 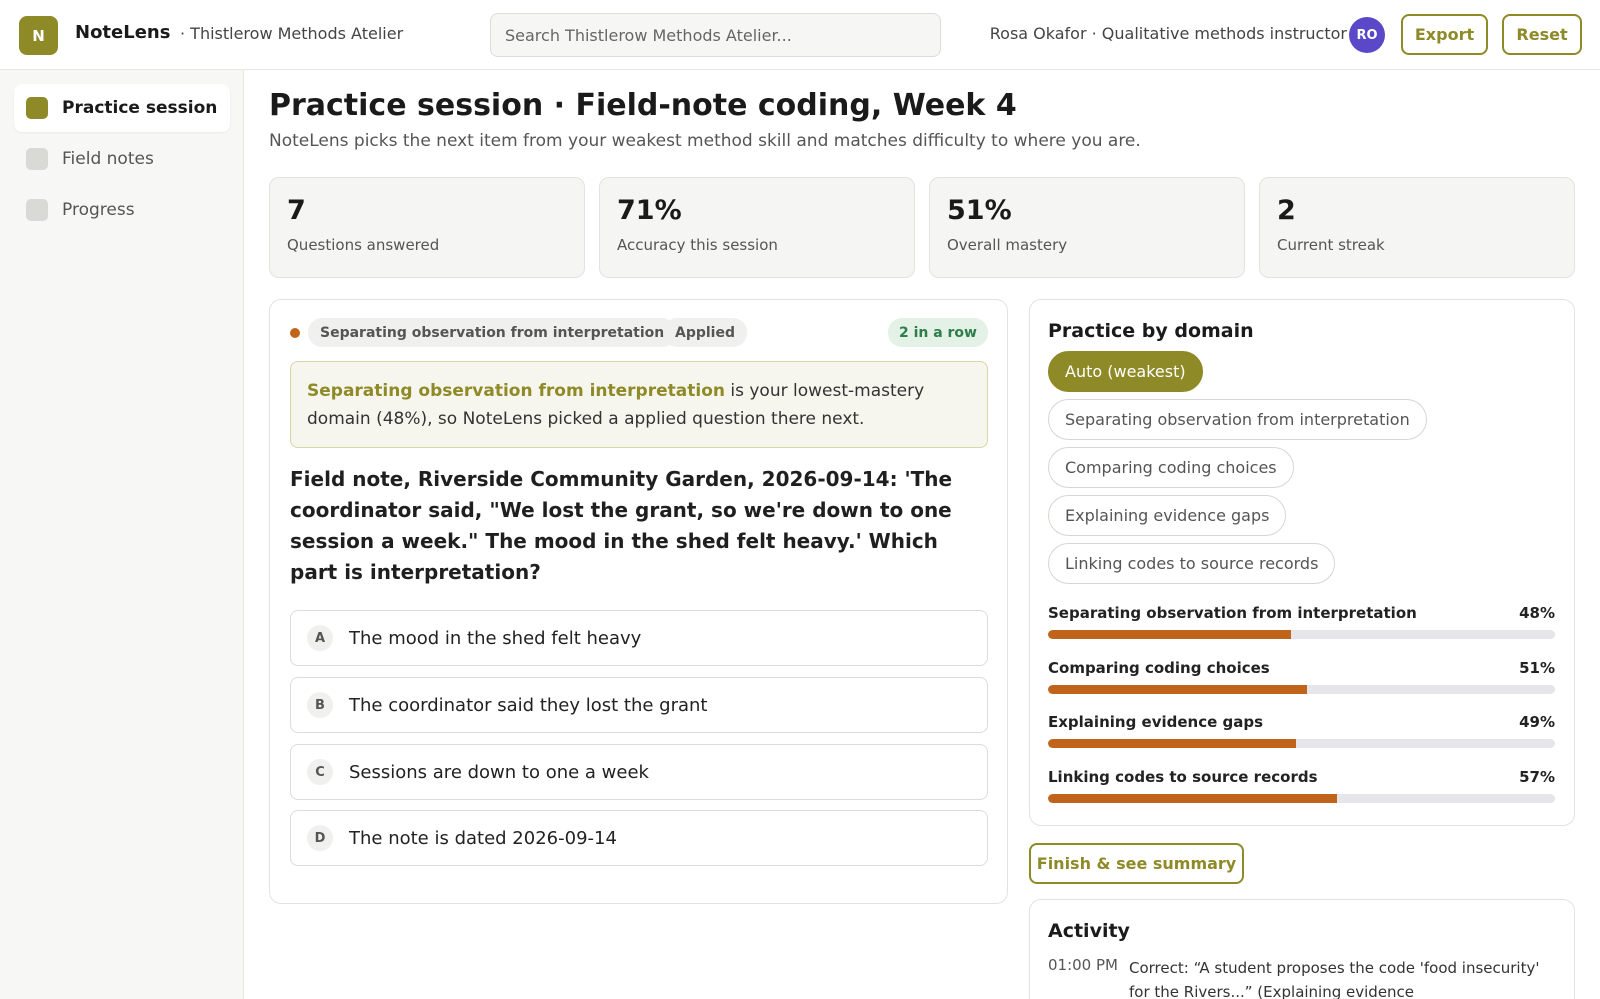 I want to click on answer-option-c: C Sessions are down to one a week, so click(x=639, y=772).